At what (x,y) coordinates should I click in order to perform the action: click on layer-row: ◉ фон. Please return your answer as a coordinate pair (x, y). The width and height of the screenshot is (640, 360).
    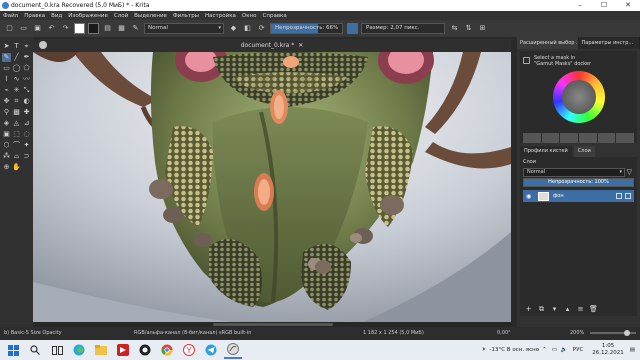
    Looking at the image, I should click on (578, 196).